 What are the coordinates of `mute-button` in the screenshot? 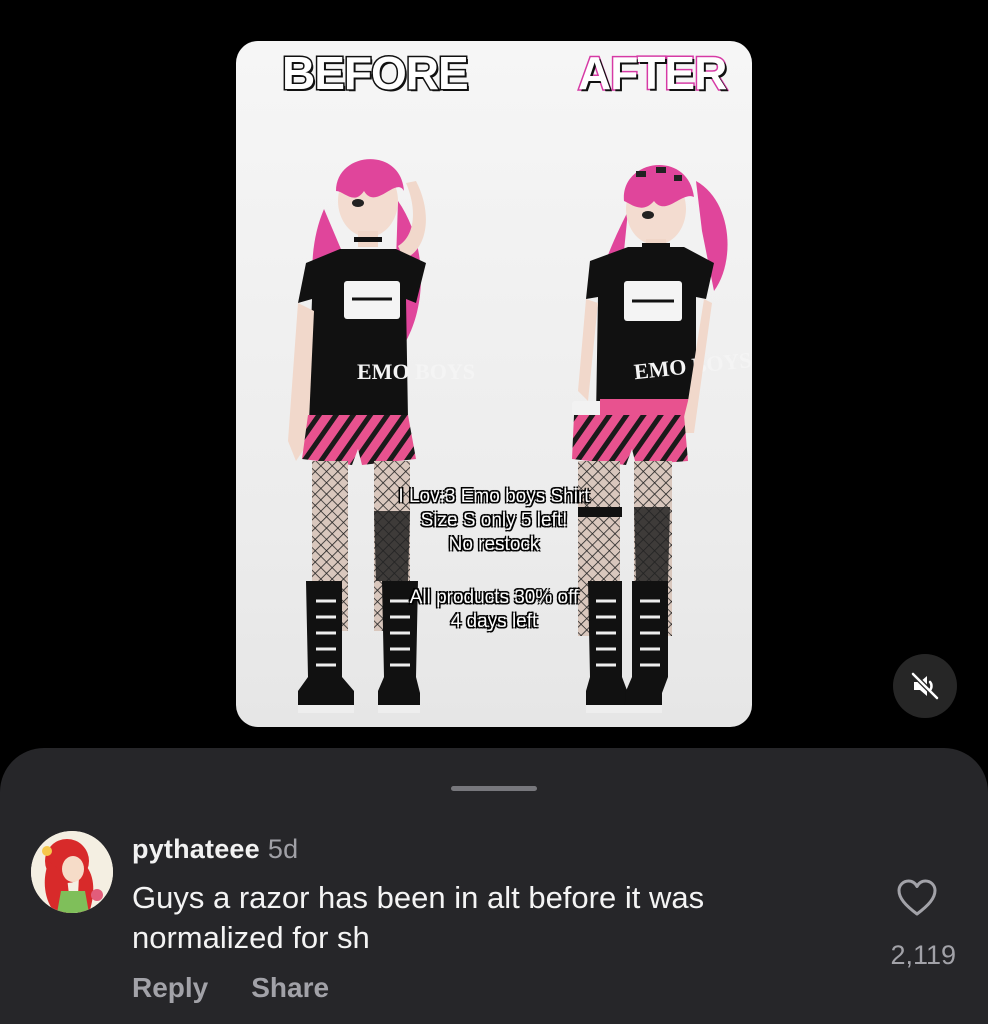 It's located at (925, 686).